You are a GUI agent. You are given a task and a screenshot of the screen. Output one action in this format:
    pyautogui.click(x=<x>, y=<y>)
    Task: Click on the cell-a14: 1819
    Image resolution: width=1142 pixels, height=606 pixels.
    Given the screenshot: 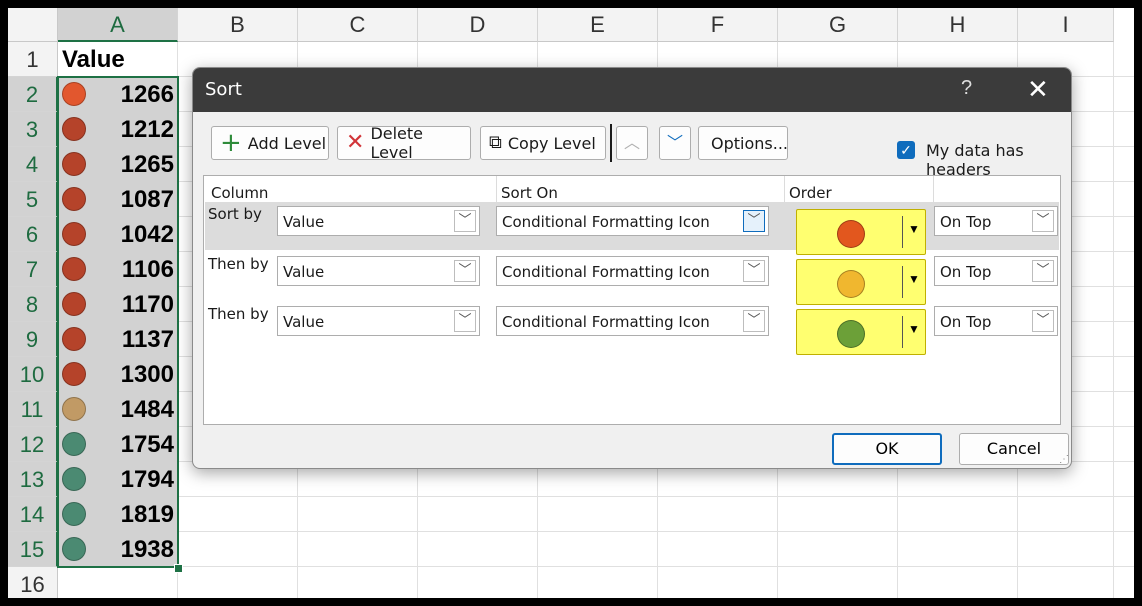 What is the action you would take?
    pyautogui.click(x=118, y=514)
    